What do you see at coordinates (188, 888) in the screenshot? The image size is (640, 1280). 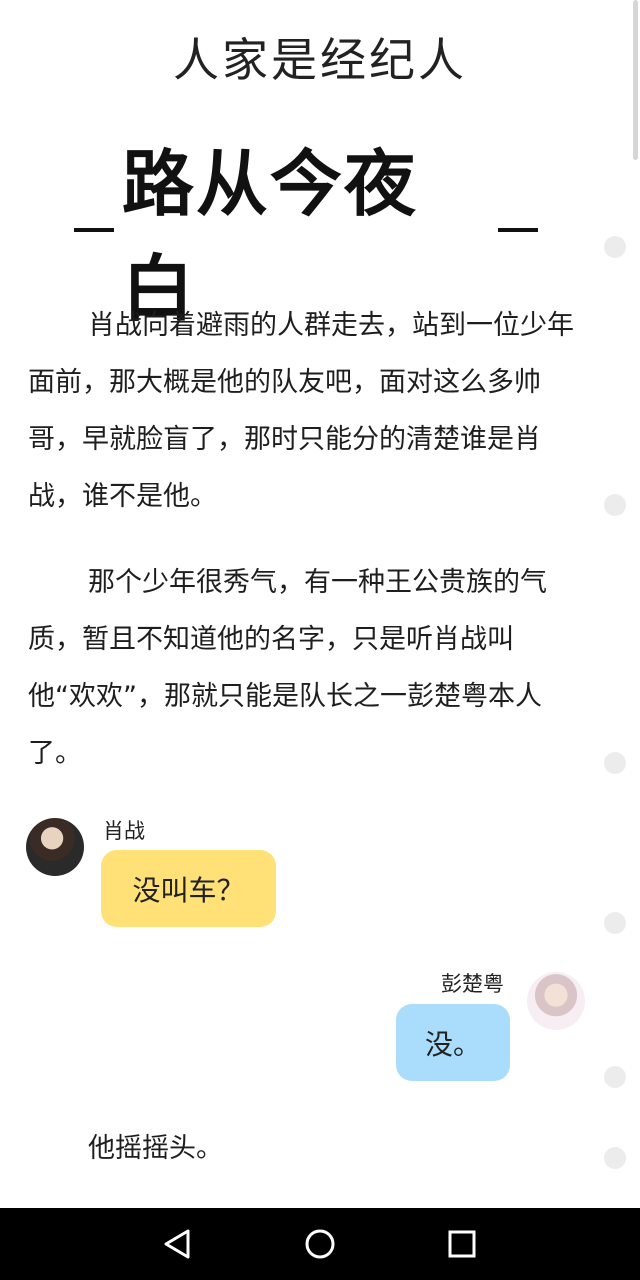 I see `chat-bubble: 没叫车？` at bounding box center [188, 888].